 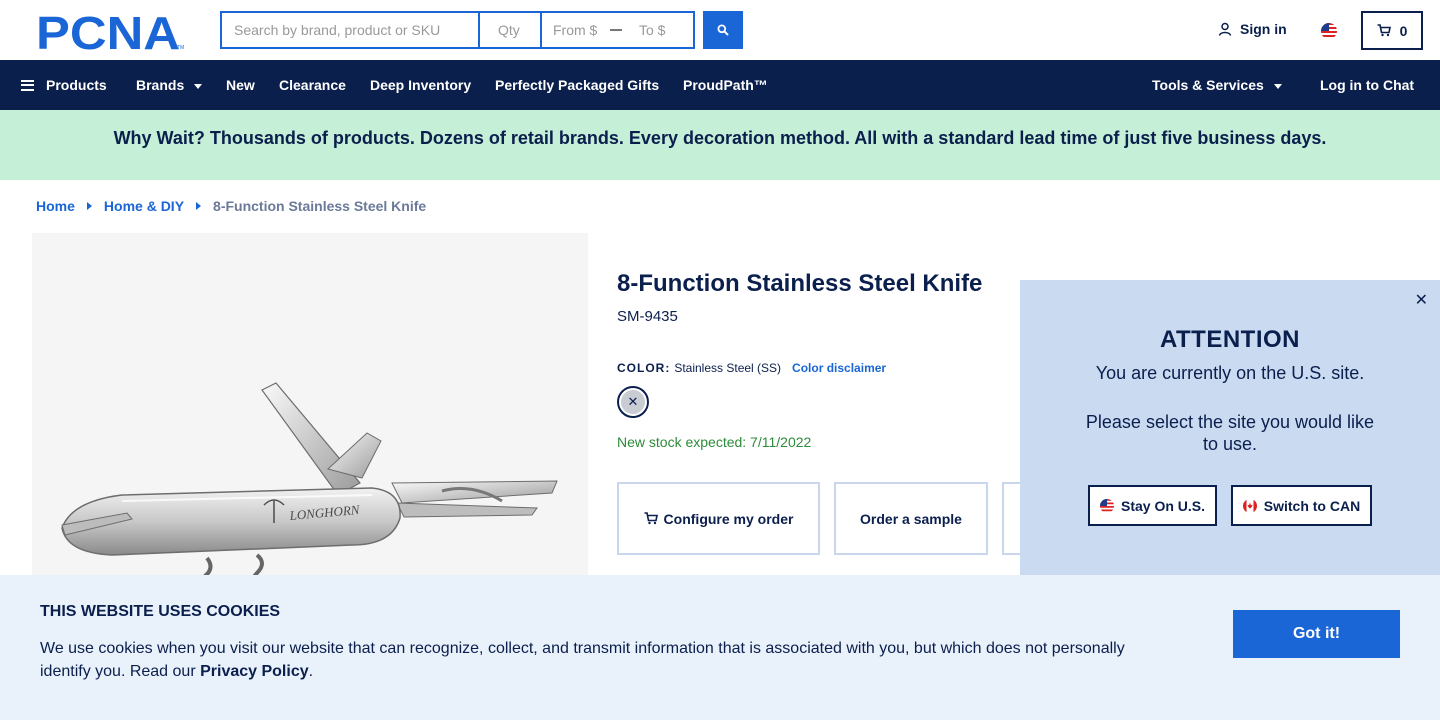 I want to click on search-input, so click(x=349, y=30).